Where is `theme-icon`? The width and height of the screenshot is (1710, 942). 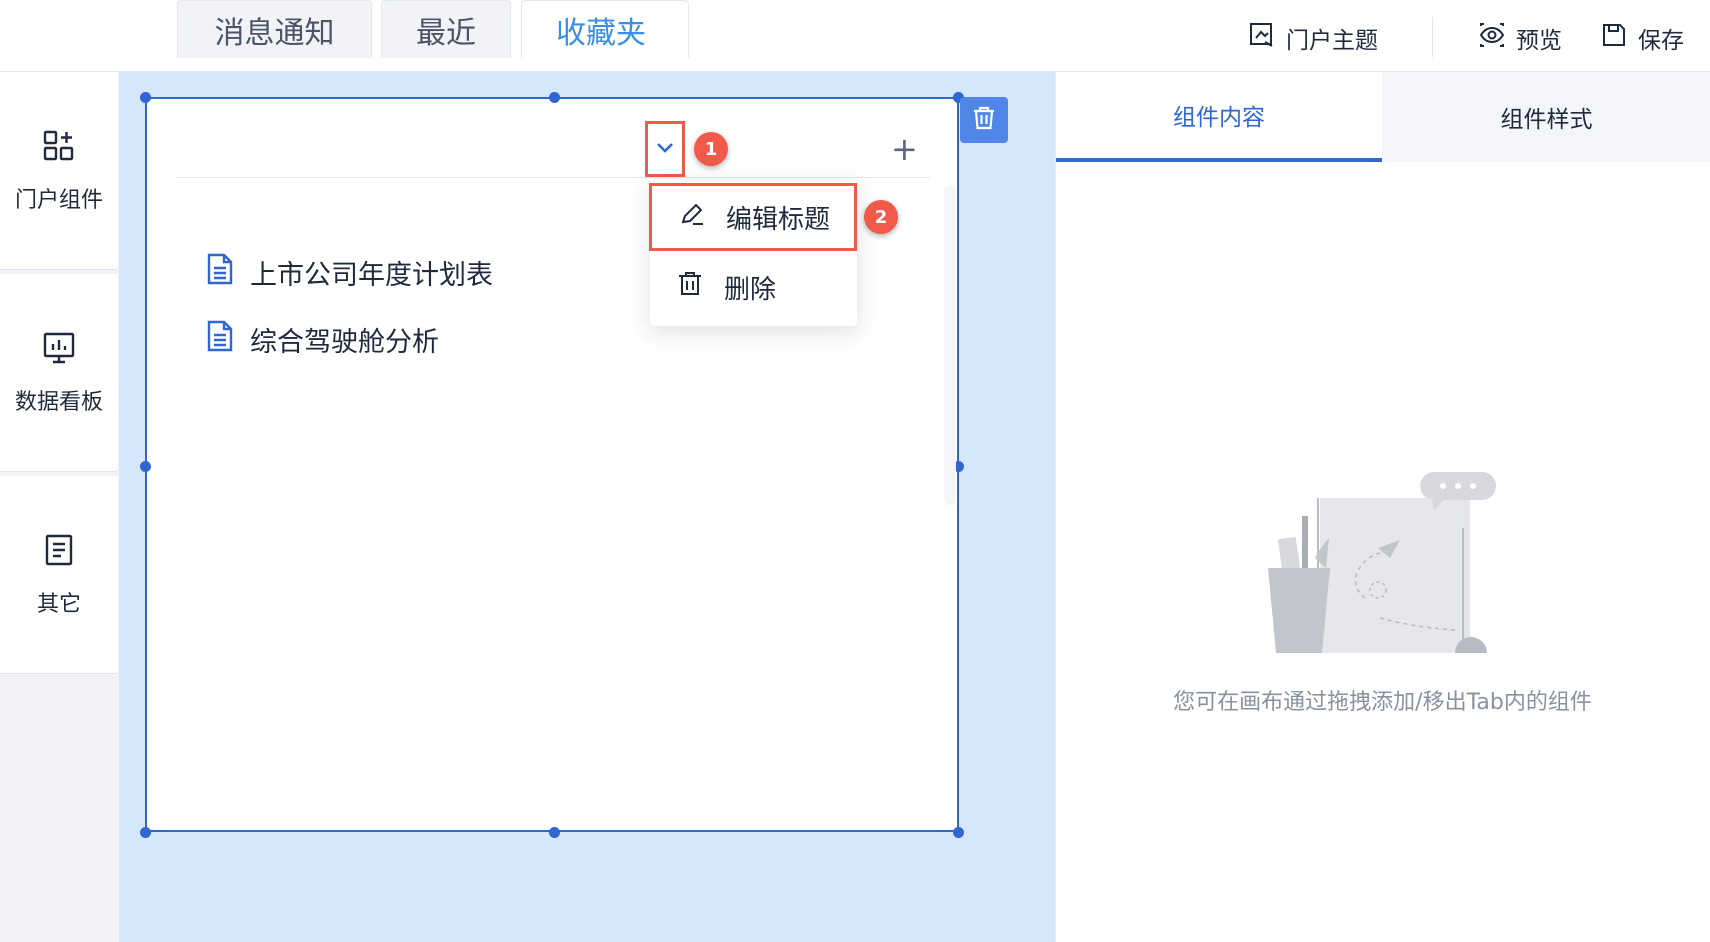 theme-icon is located at coordinates (1262, 38).